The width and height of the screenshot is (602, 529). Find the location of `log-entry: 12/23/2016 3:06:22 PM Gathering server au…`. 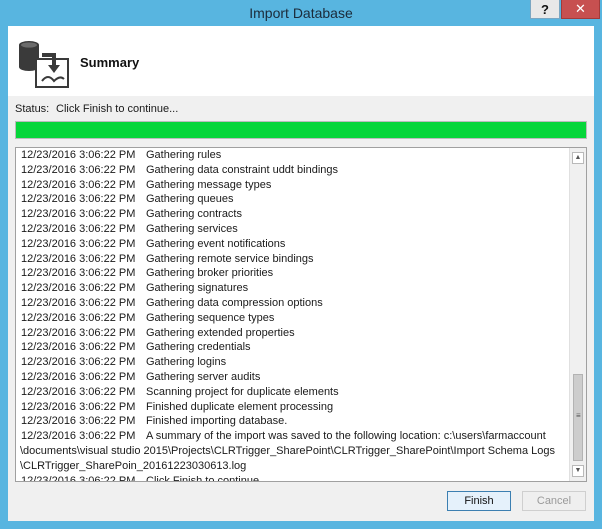

log-entry: 12/23/2016 3:06:22 PM Gathering server au… is located at coordinates (292, 377).